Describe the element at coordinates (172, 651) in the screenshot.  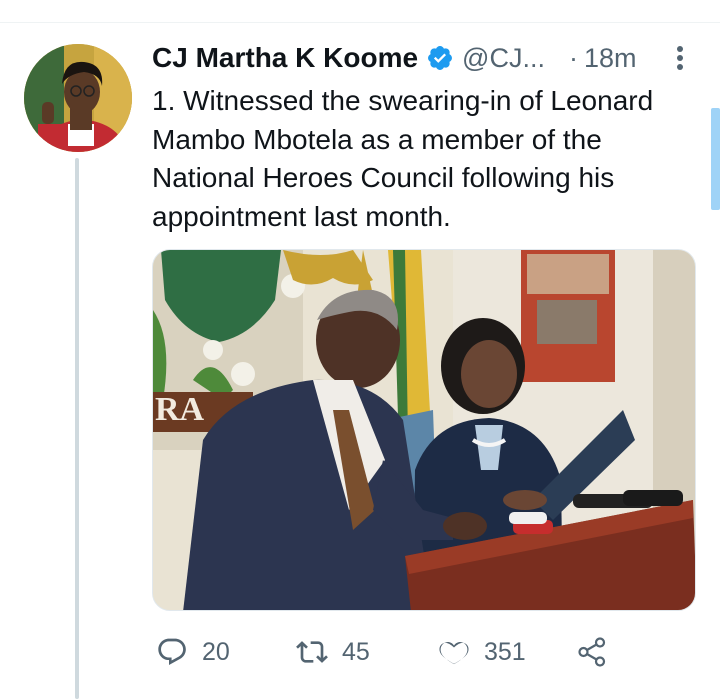
I see `reply-icon` at that location.